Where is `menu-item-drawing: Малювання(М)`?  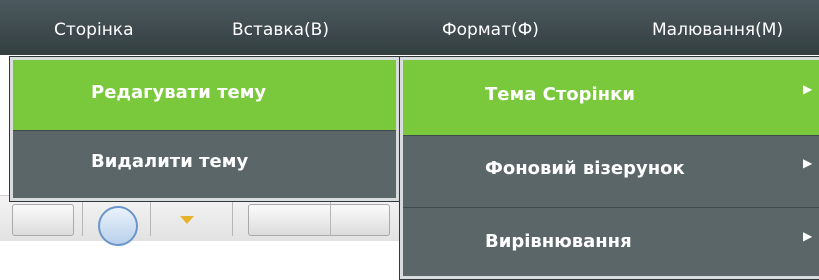 menu-item-drawing: Малювання(М) is located at coordinates (717, 27).